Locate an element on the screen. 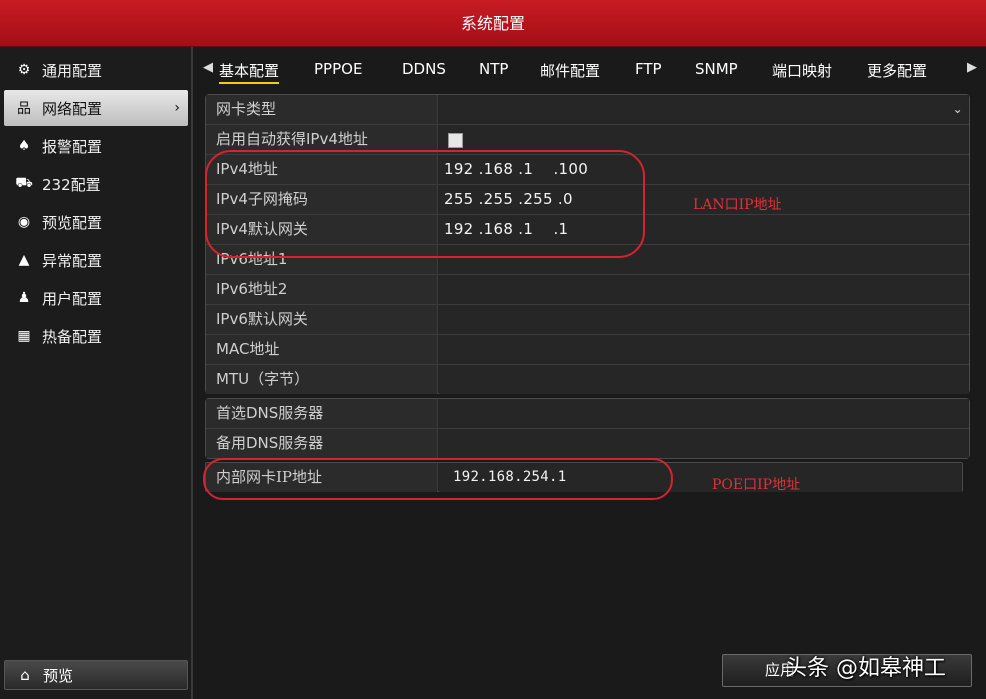 Image resolution: width=986 pixels, height=699 pixels. gear-icon: ⚙ is located at coordinates (24, 70).